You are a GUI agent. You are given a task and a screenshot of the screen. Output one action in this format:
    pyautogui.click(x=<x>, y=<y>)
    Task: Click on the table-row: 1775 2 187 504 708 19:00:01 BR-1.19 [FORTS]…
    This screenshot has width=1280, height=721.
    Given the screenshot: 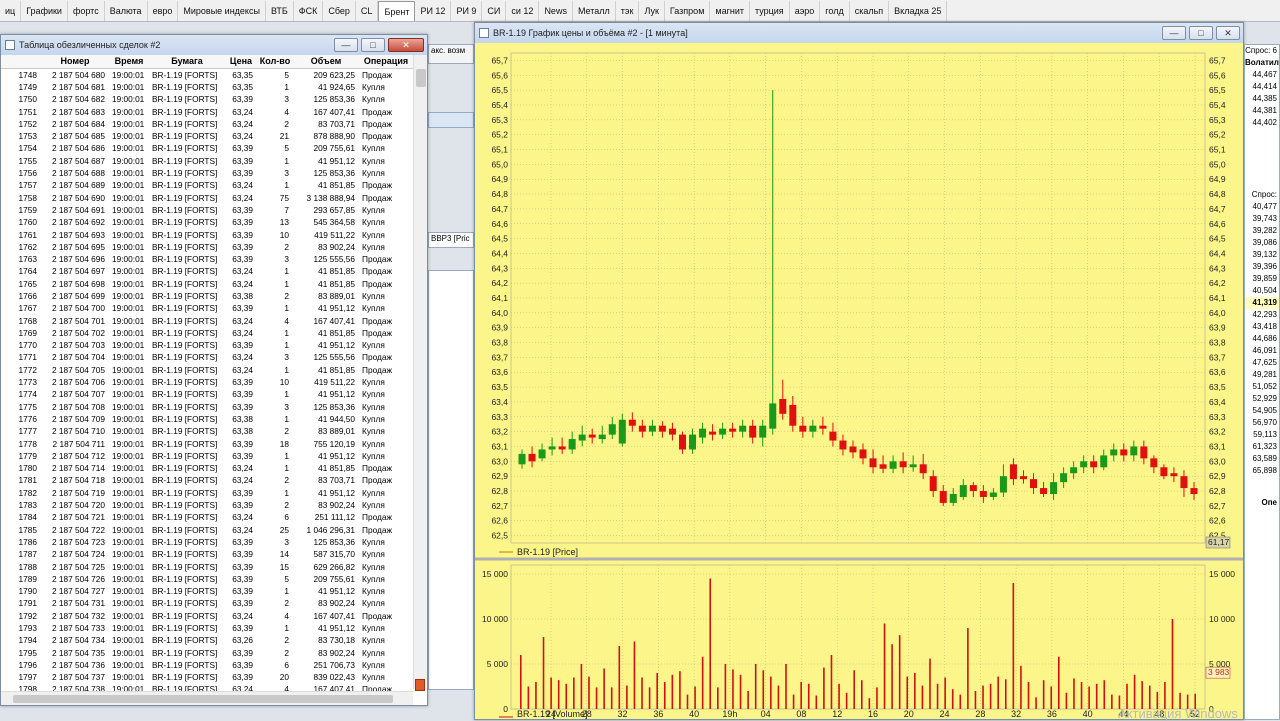 What is the action you would take?
    pyautogui.click(x=207, y=407)
    